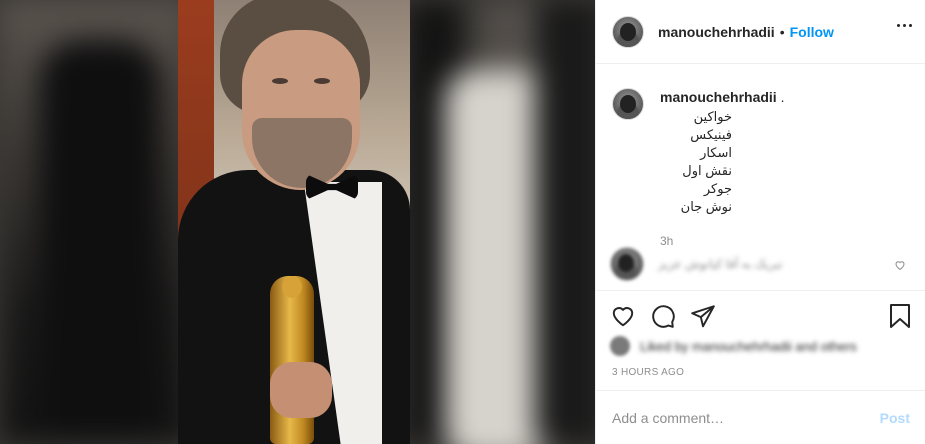 The width and height of the screenshot is (925, 444). I want to click on caption-avatar, so click(628, 104).